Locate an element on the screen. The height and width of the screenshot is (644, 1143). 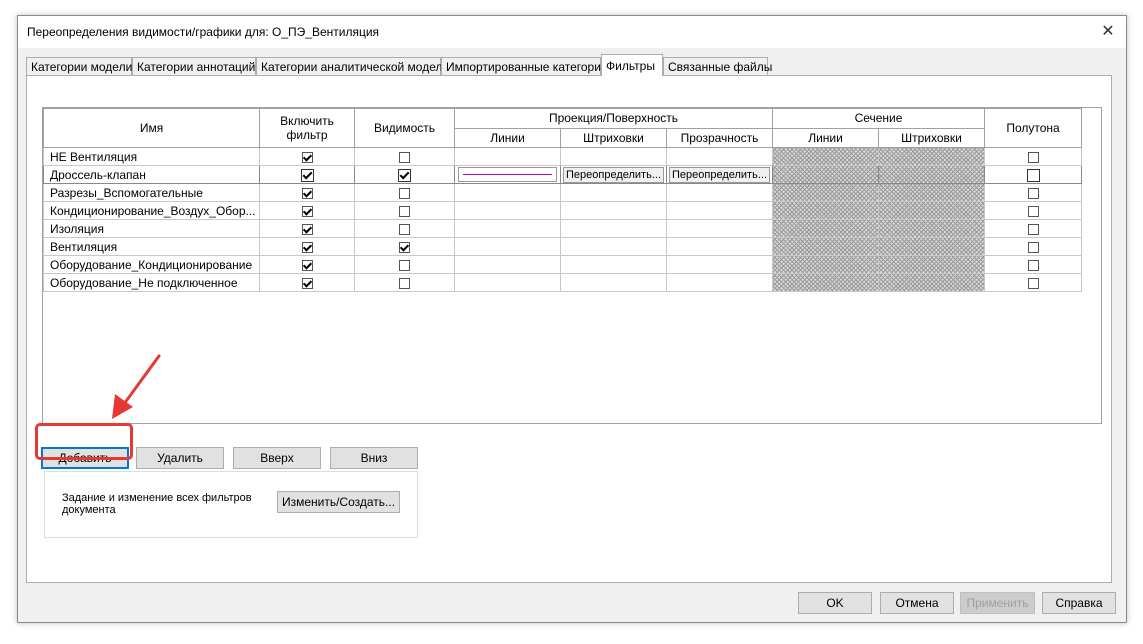
table-row: Оборудование_Не подключенное is located at coordinates (562, 282).